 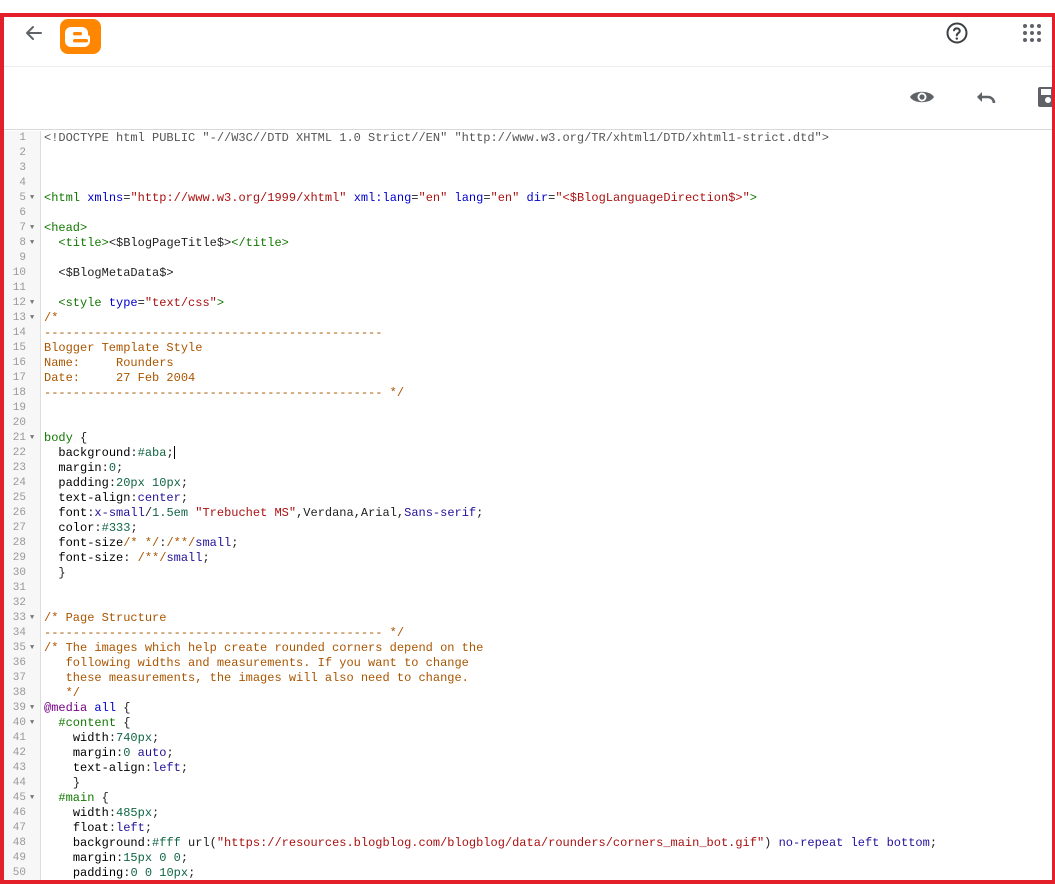 What do you see at coordinates (528, 303) in the screenshot?
I see `code-line: 12 ▼ <style type="text/css">` at bounding box center [528, 303].